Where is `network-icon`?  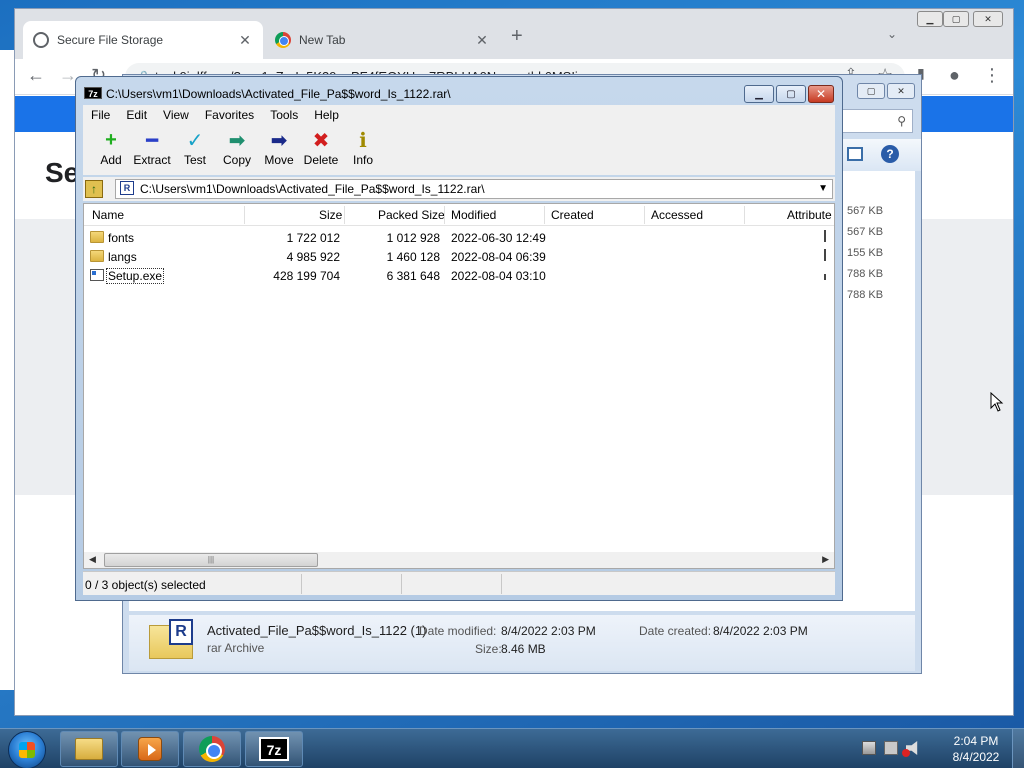
network-icon is located at coordinates (869, 748).